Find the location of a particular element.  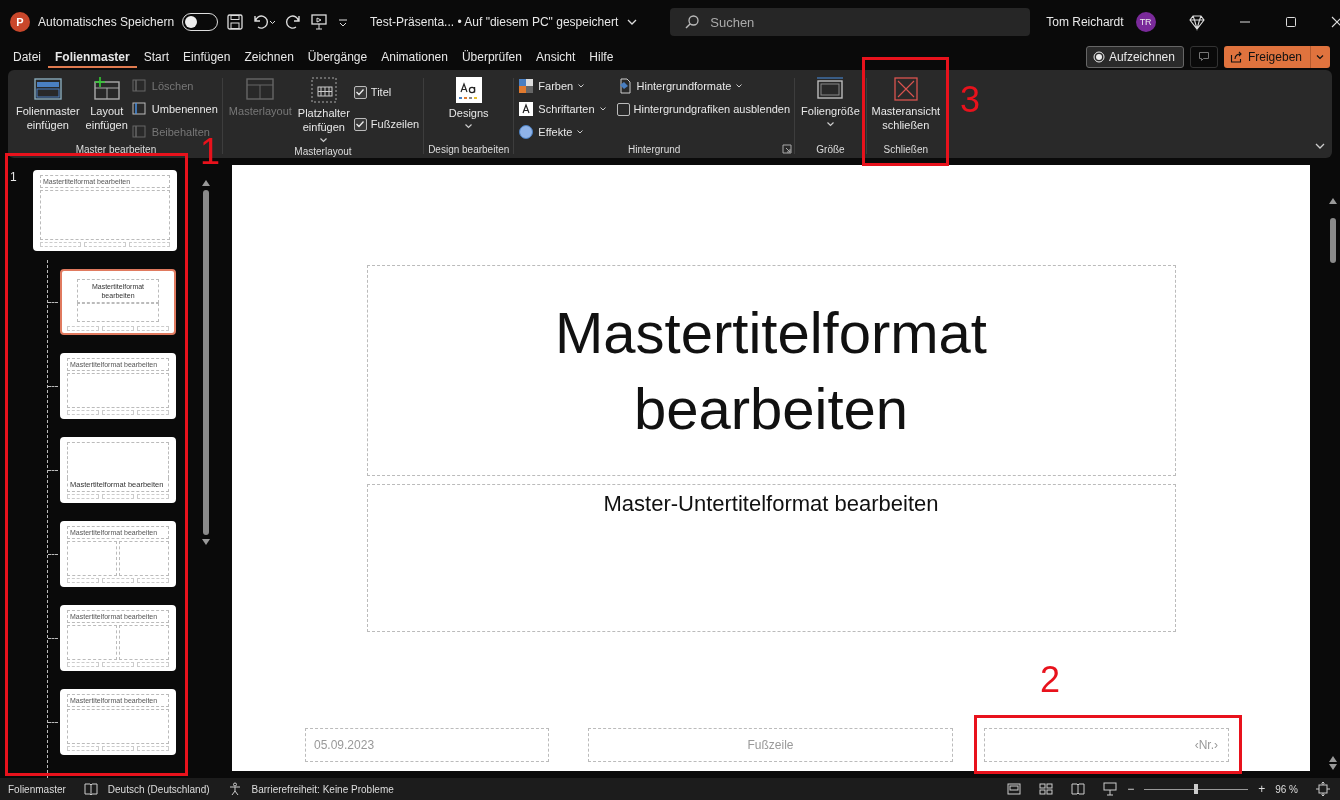

fonts-dropdown: Schriftarten is located at coordinates (562, 109).